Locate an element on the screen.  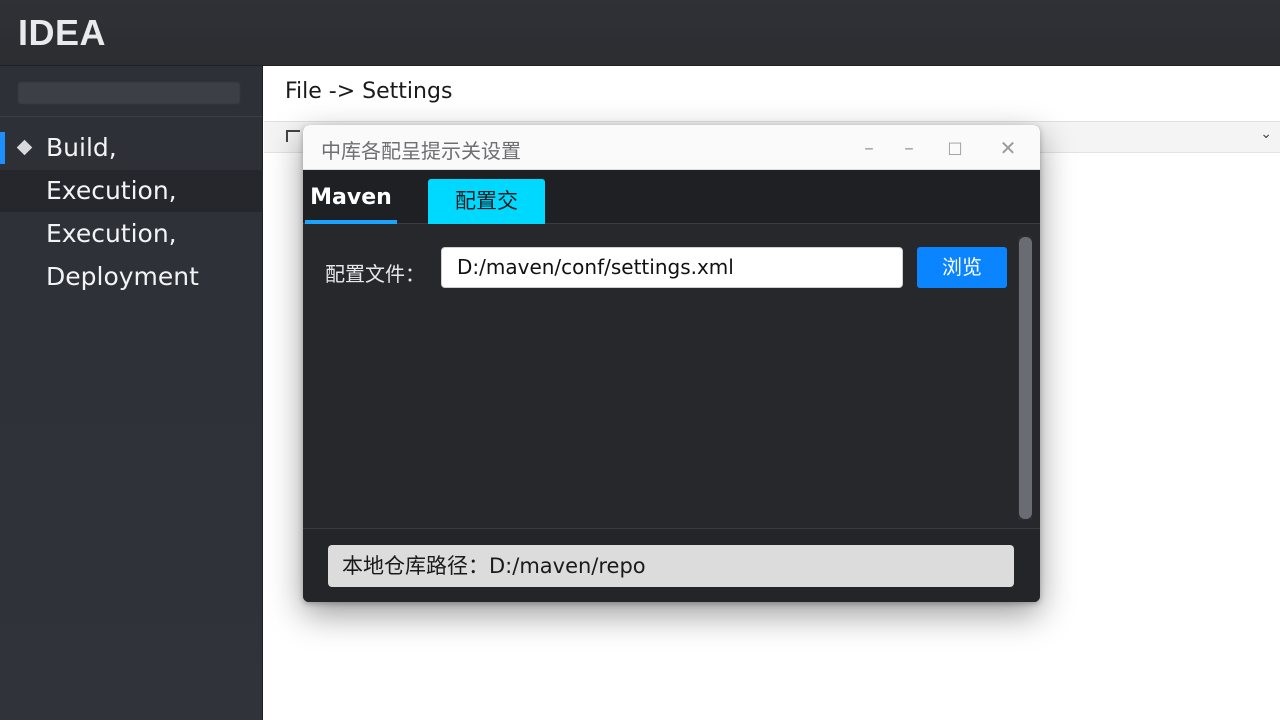
dialog-titlebar: 中库各配呈提示关设置 – – □ ✕ is located at coordinates (671, 147).